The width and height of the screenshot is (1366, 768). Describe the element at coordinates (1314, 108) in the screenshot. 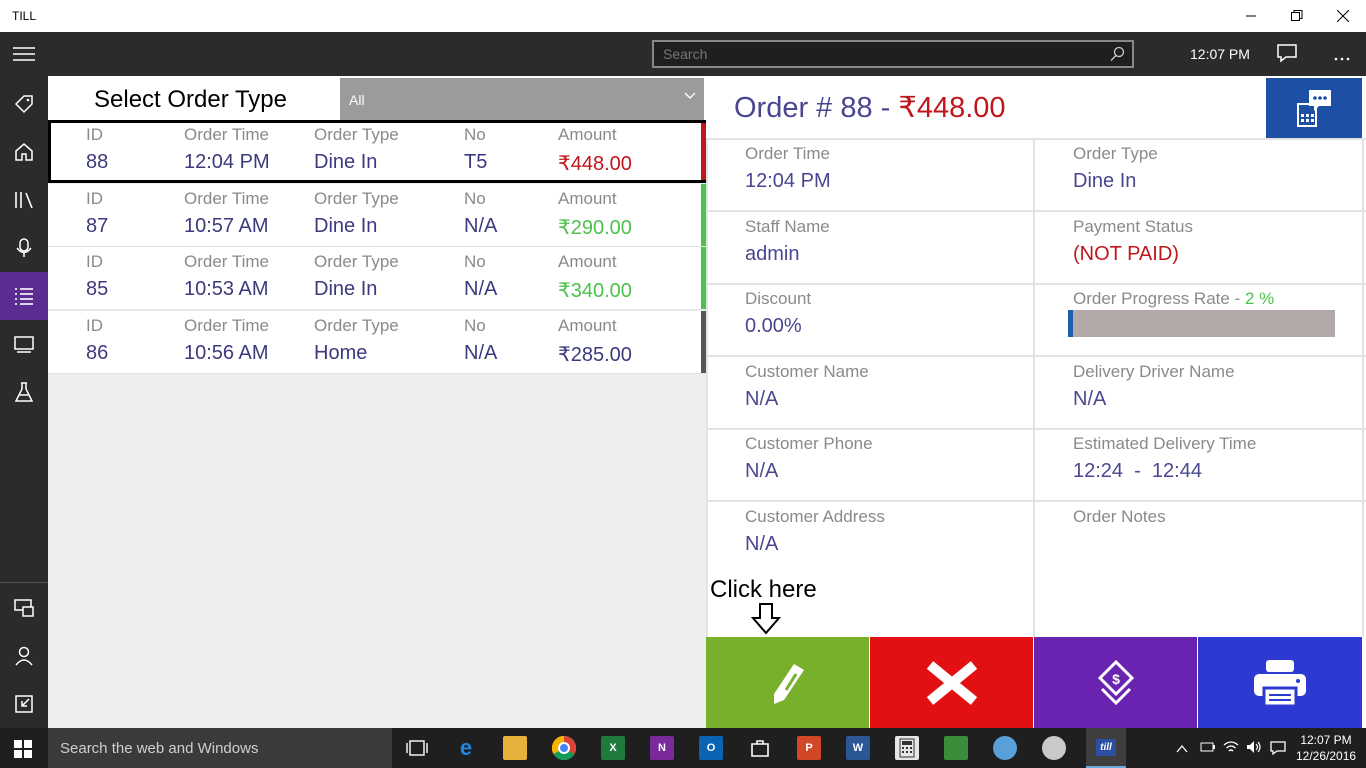

I see `message-button` at that location.